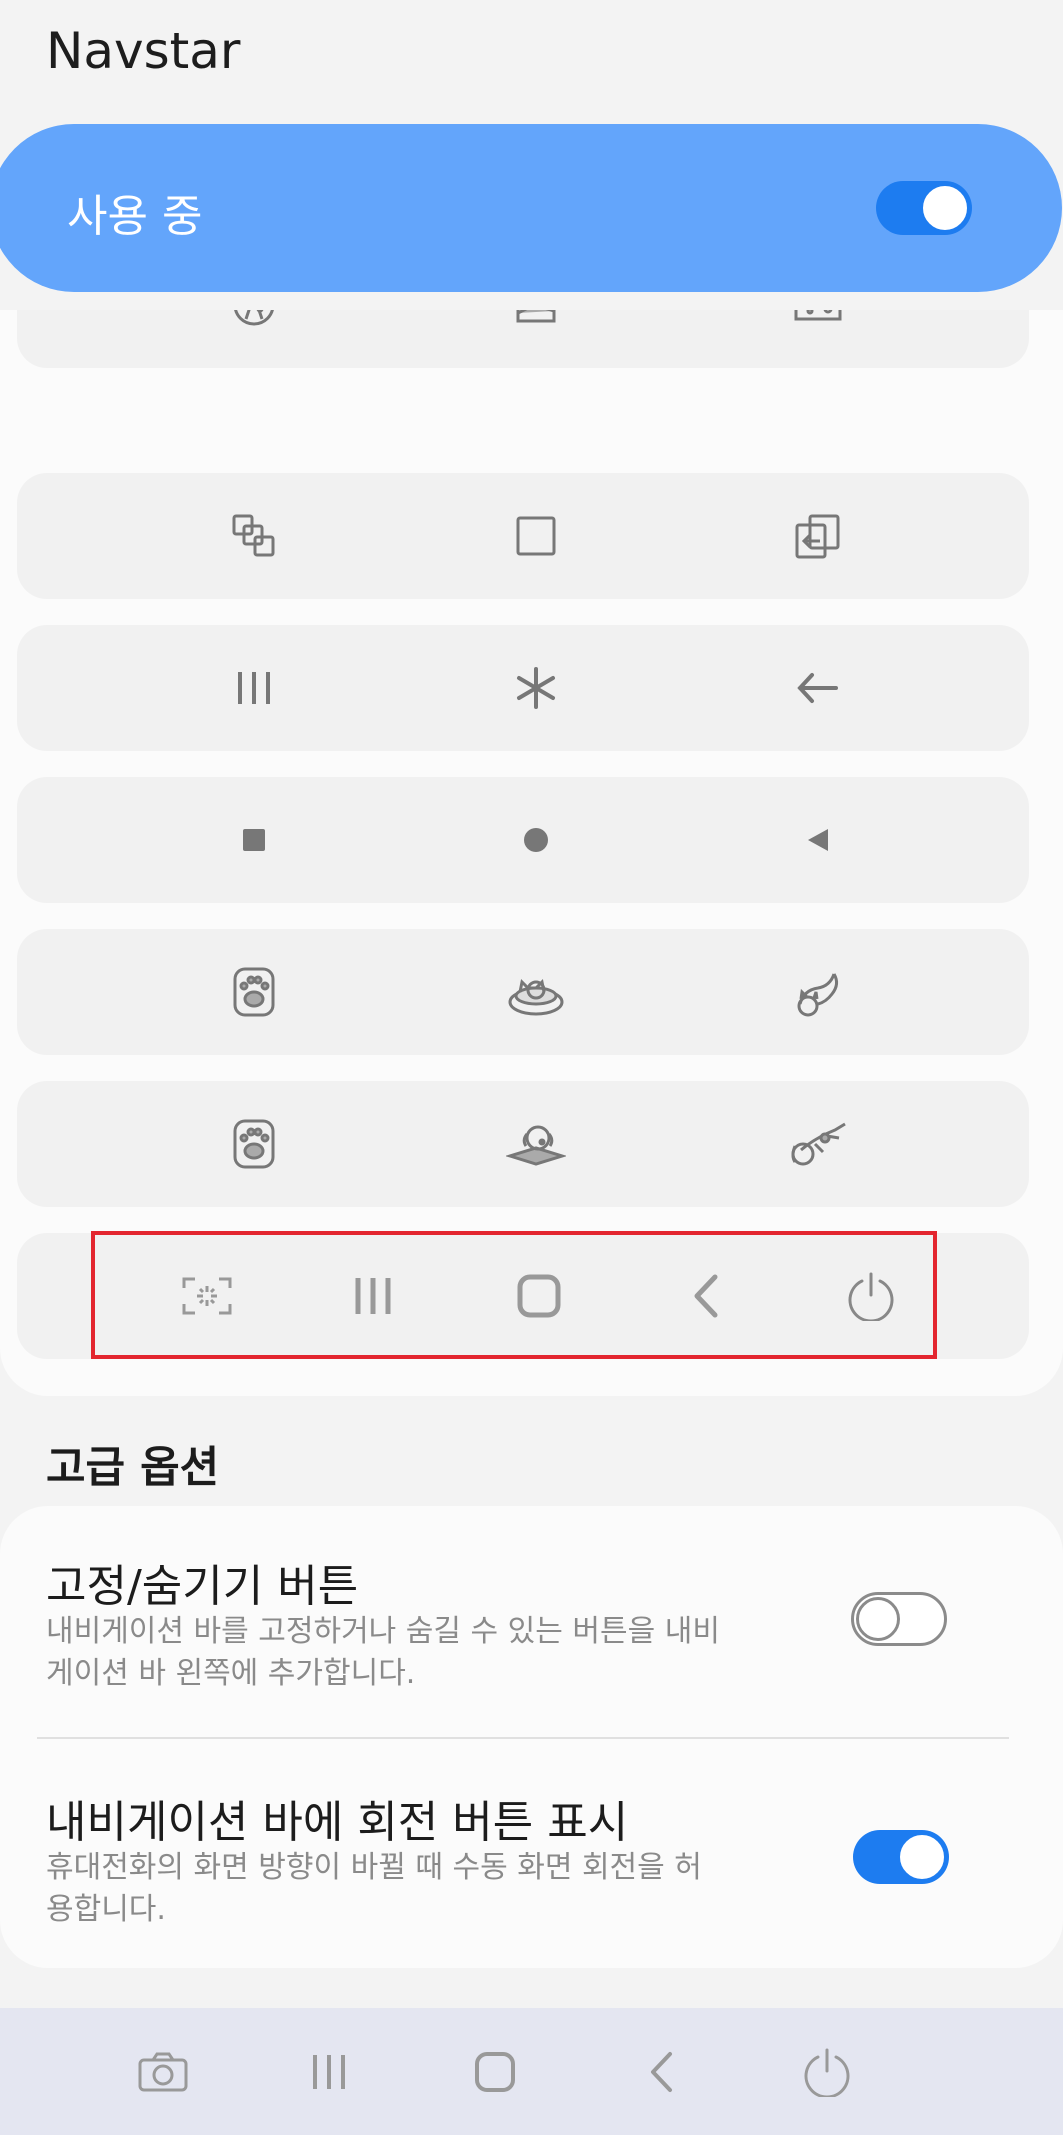 Image resolution: width=1063 pixels, height=2135 pixels. What do you see at coordinates (254, 992) in the screenshot?
I see `cat-paw-icon` at bounding box center [254, 992].